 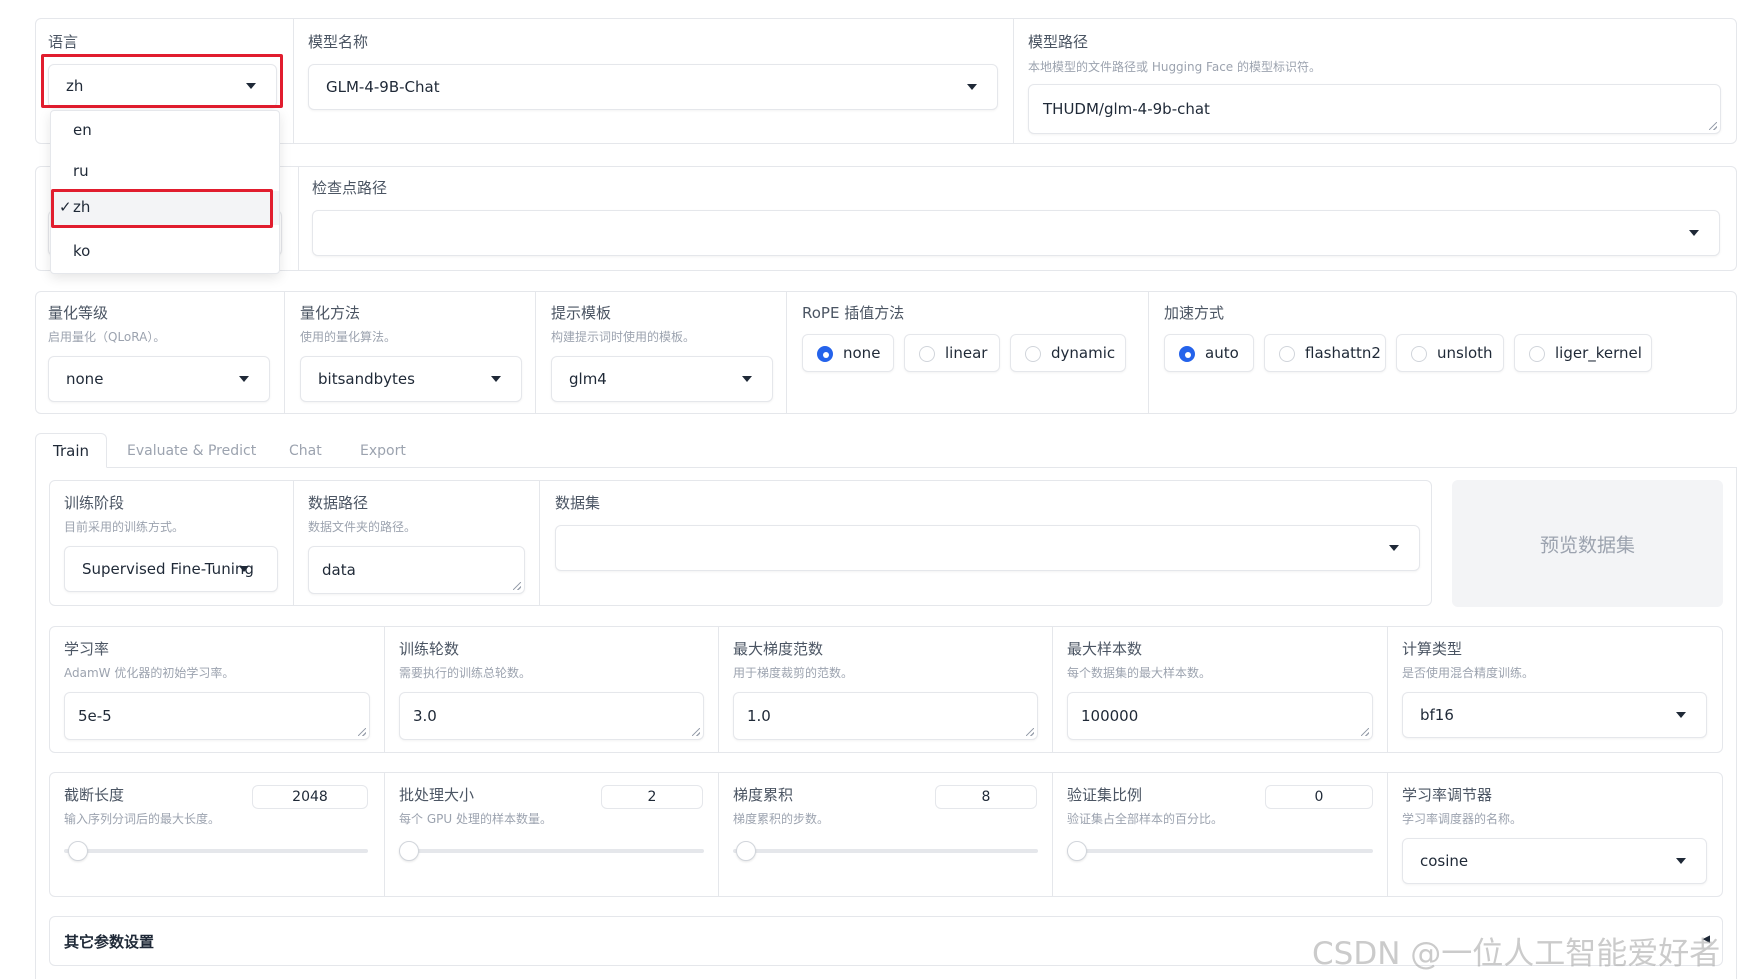 What do you see at coordinates (578, 503) in the screenshot?
I see `dataset-label: 数据集` at bounding box center [578, 503].